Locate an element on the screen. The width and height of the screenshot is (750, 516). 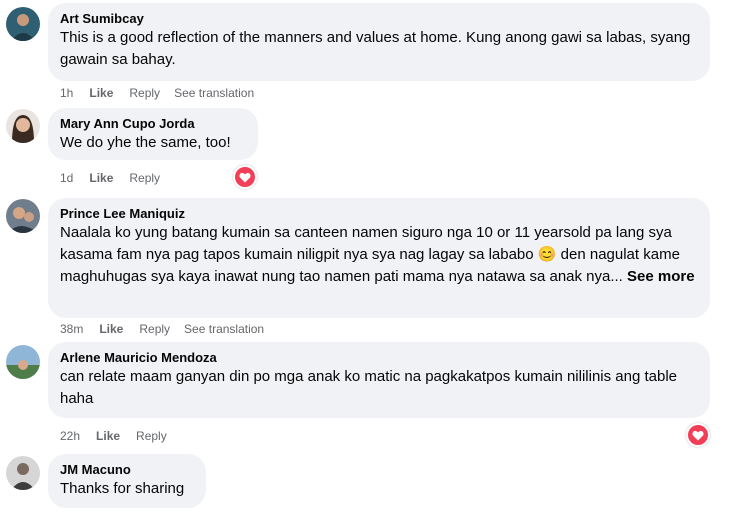
smile-emoji: 😊 is located at coordinates (547, 254).